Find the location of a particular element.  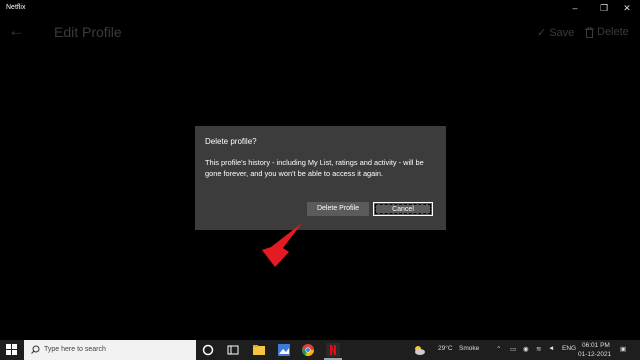

delete-profile-button: Delete Profile is located at coordinates (338, 209).